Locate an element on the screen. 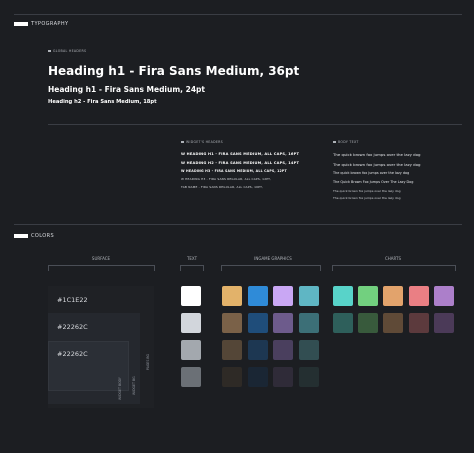 The height and width of the screenshot is (453, 474). surface-group-label: SURFACE is located at coordinates (101, 258).